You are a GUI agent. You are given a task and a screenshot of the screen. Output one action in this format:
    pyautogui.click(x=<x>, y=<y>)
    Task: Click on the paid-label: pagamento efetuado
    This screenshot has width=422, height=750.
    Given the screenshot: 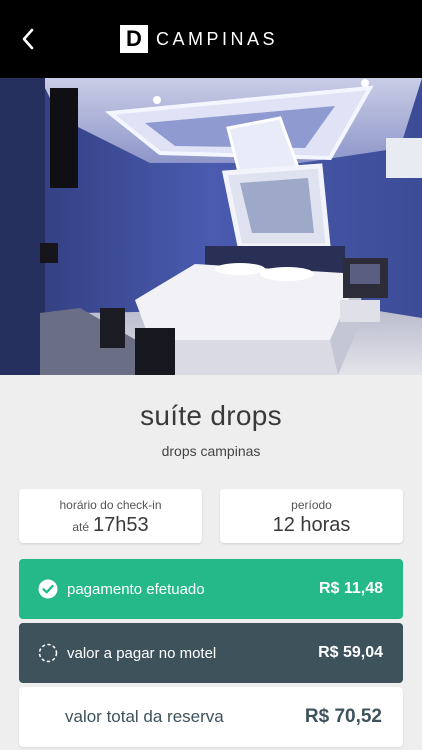 What is the action you would take?
    pyautogui.click(x=136, y=589)
    